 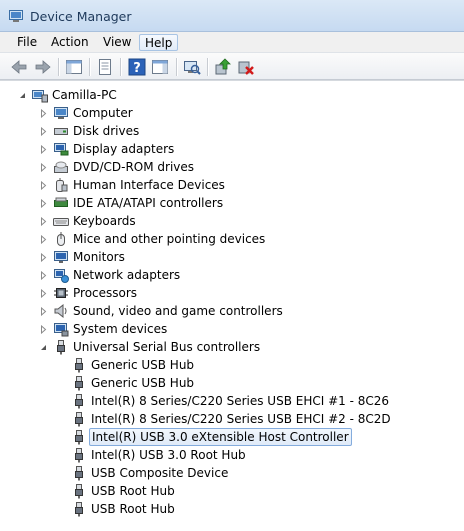 What do you see at coordinates (19, 67) in the screenshot?
I see `back-arrow-icon` at bounding box center [19, 67].